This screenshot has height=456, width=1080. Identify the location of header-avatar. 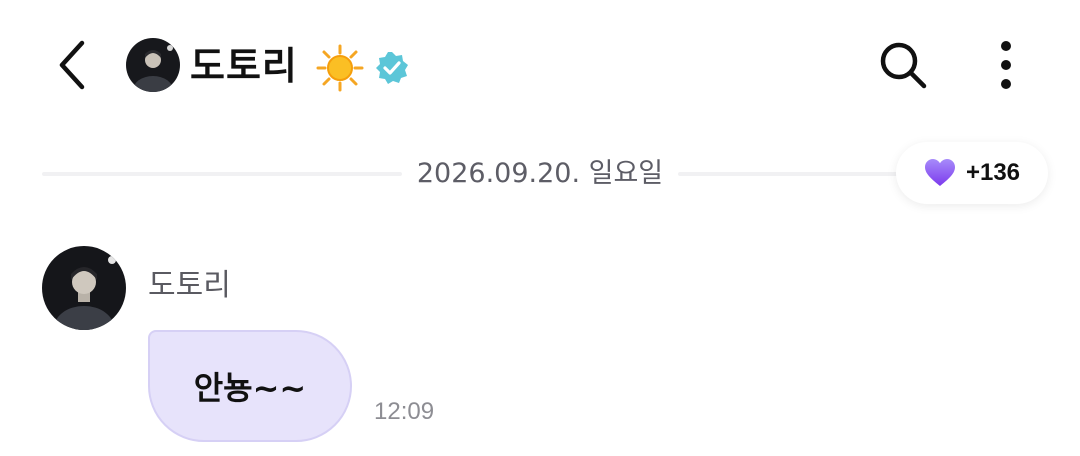
(153, 65).